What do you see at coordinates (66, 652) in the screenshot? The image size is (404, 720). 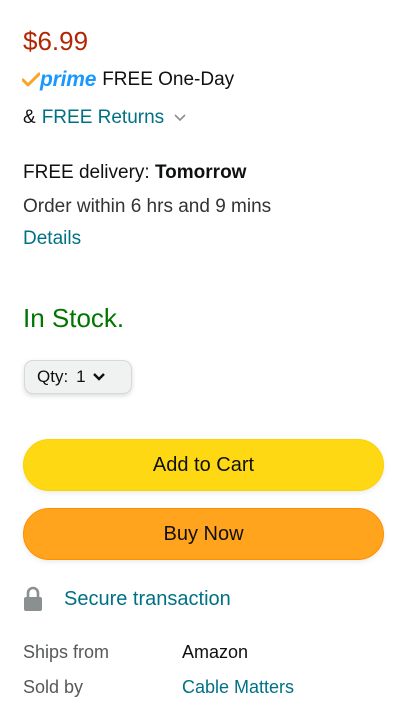 I see `ships-from-label: Ships from` at bounding box center [66, 652].